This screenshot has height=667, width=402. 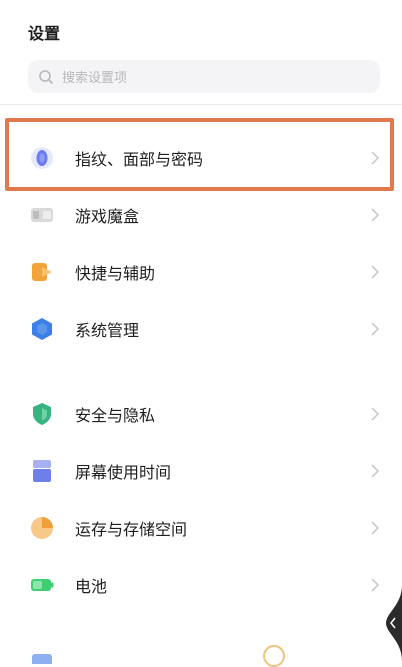 What do you see at coordinates (201, 271) in the screenshot?
I see `settings-item-shortcuts-accessibility: 快捷与辅助` at bounding box center [201, 271].